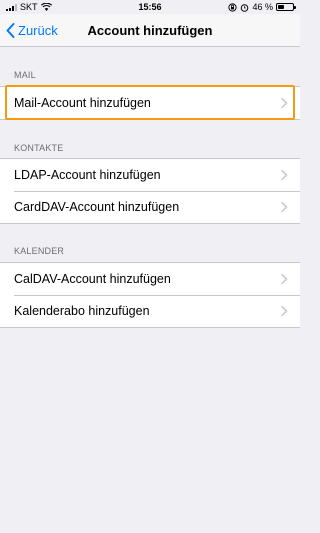 The height and width of the screenshot is (533, 320). I want to click on row-label: LDAP-Account hinzufügen, so click(87, 175).